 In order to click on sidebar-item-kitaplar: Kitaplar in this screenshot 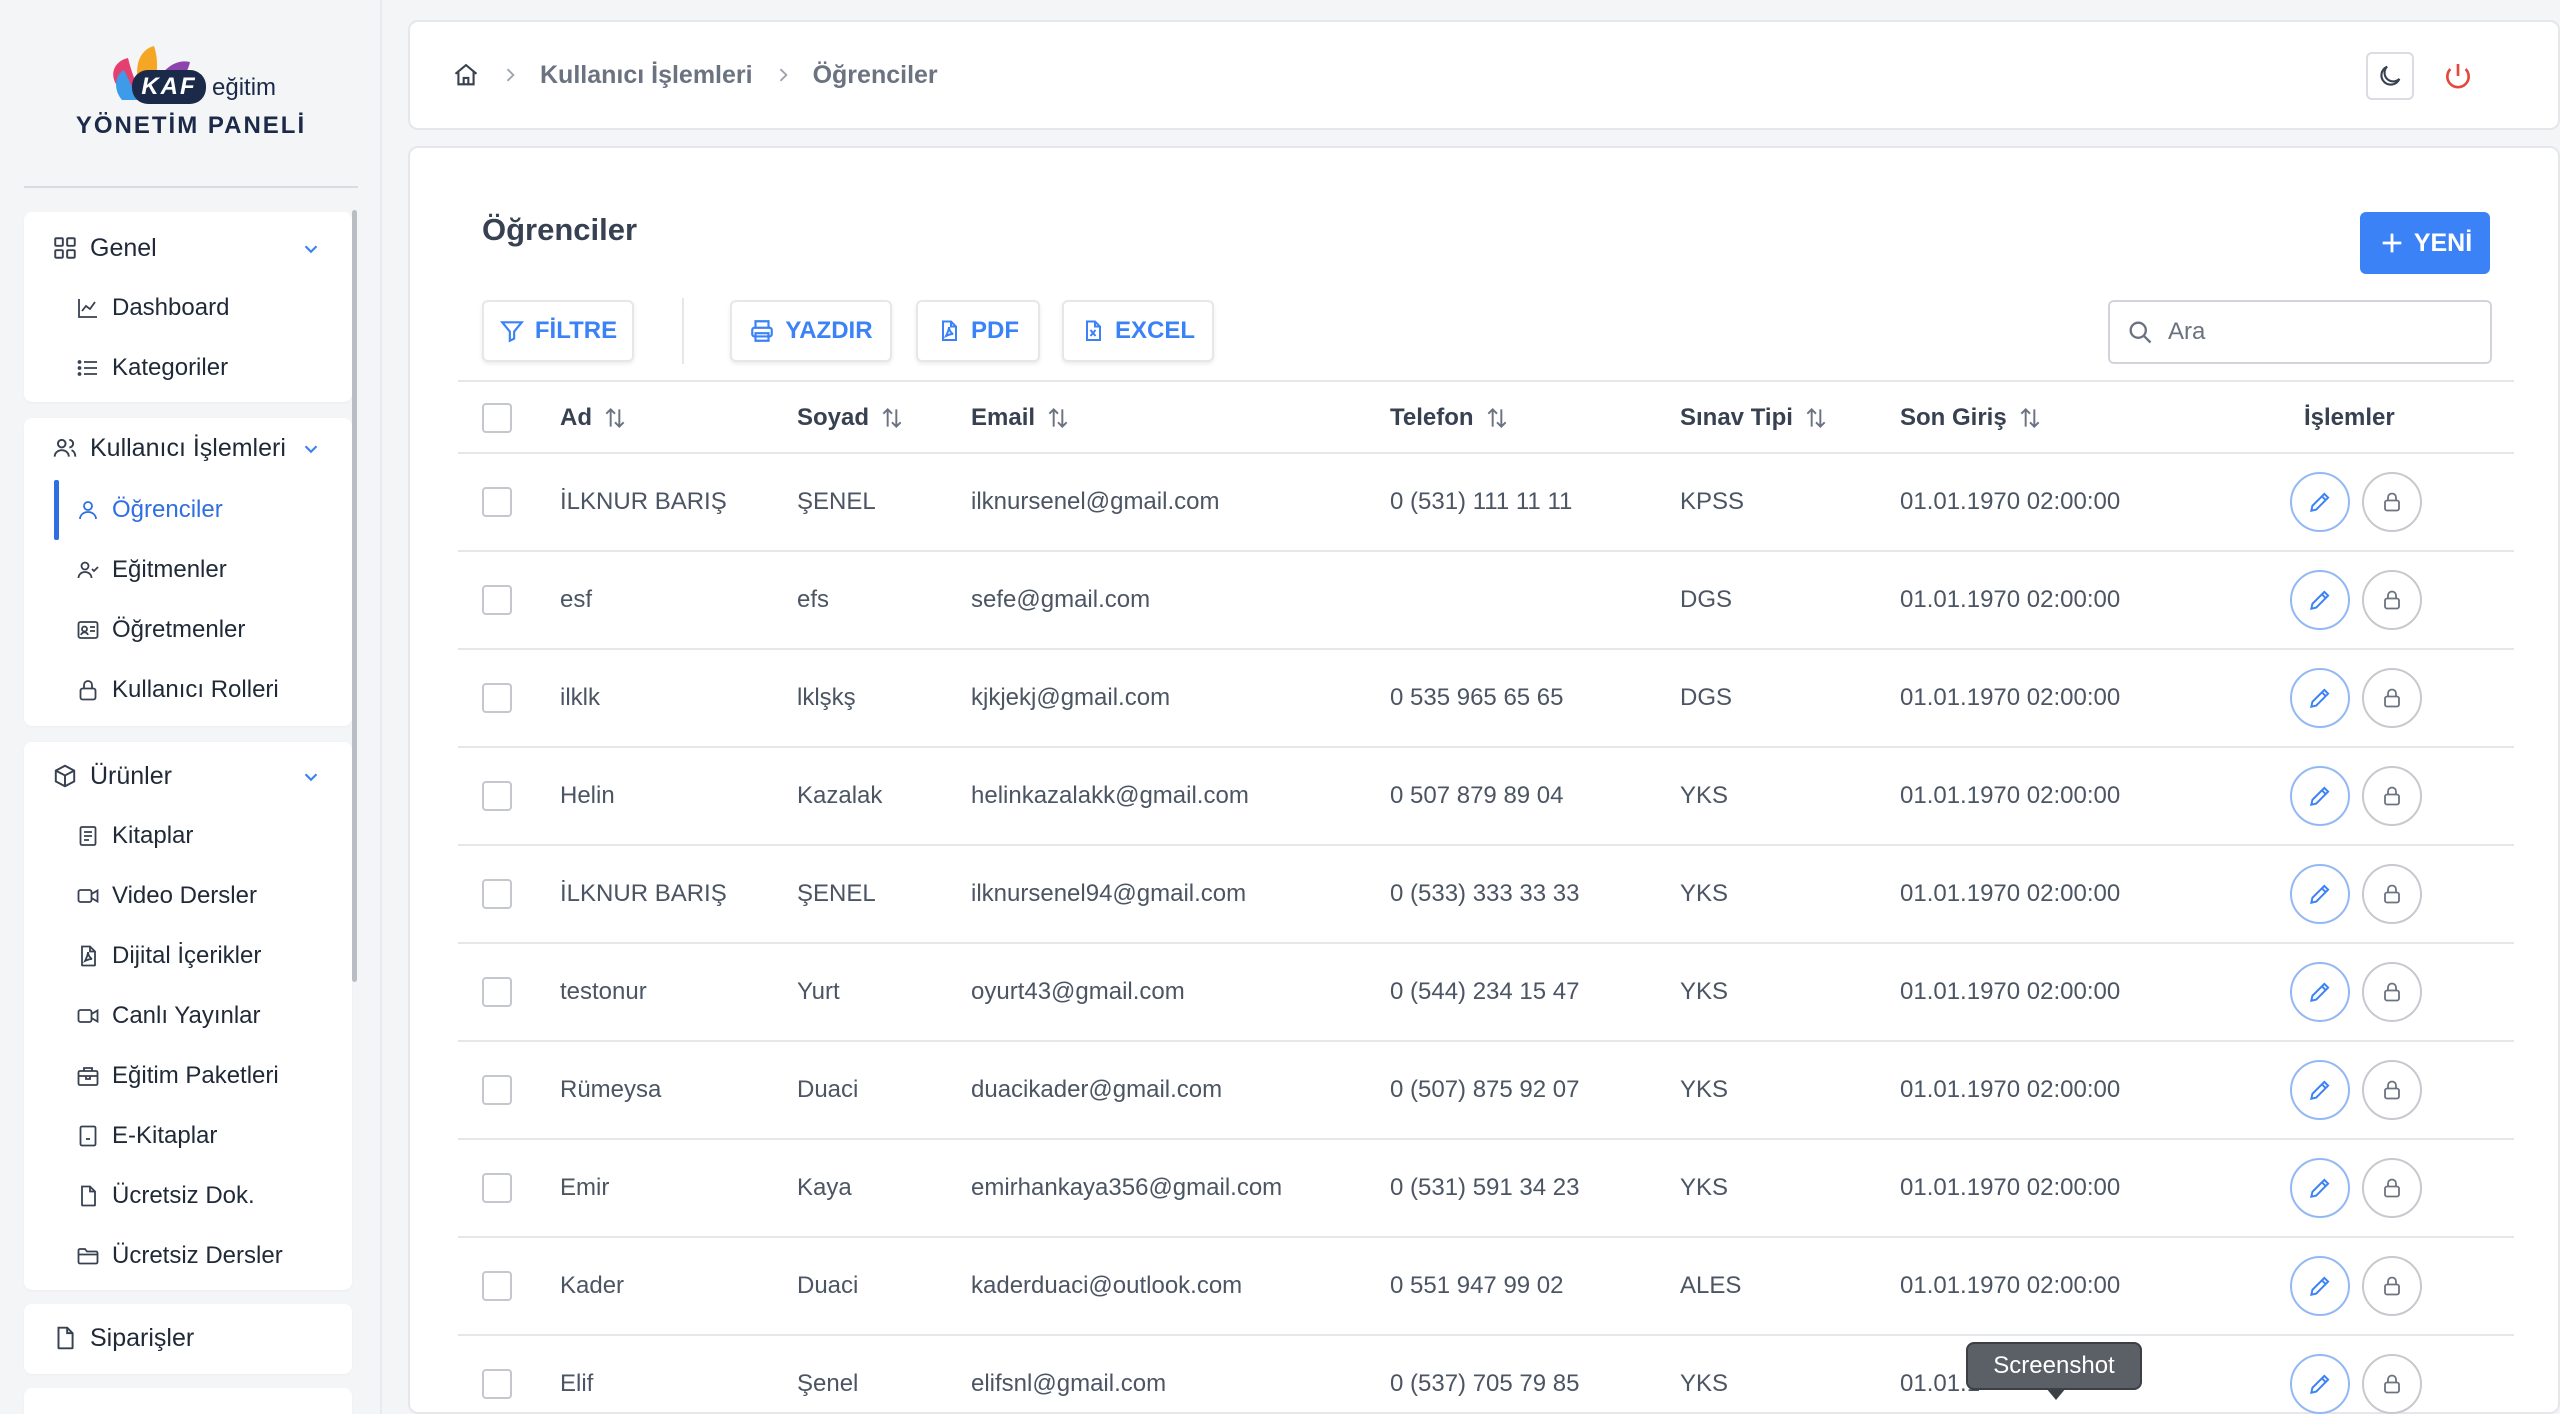, I will do `click(188, 836)`.